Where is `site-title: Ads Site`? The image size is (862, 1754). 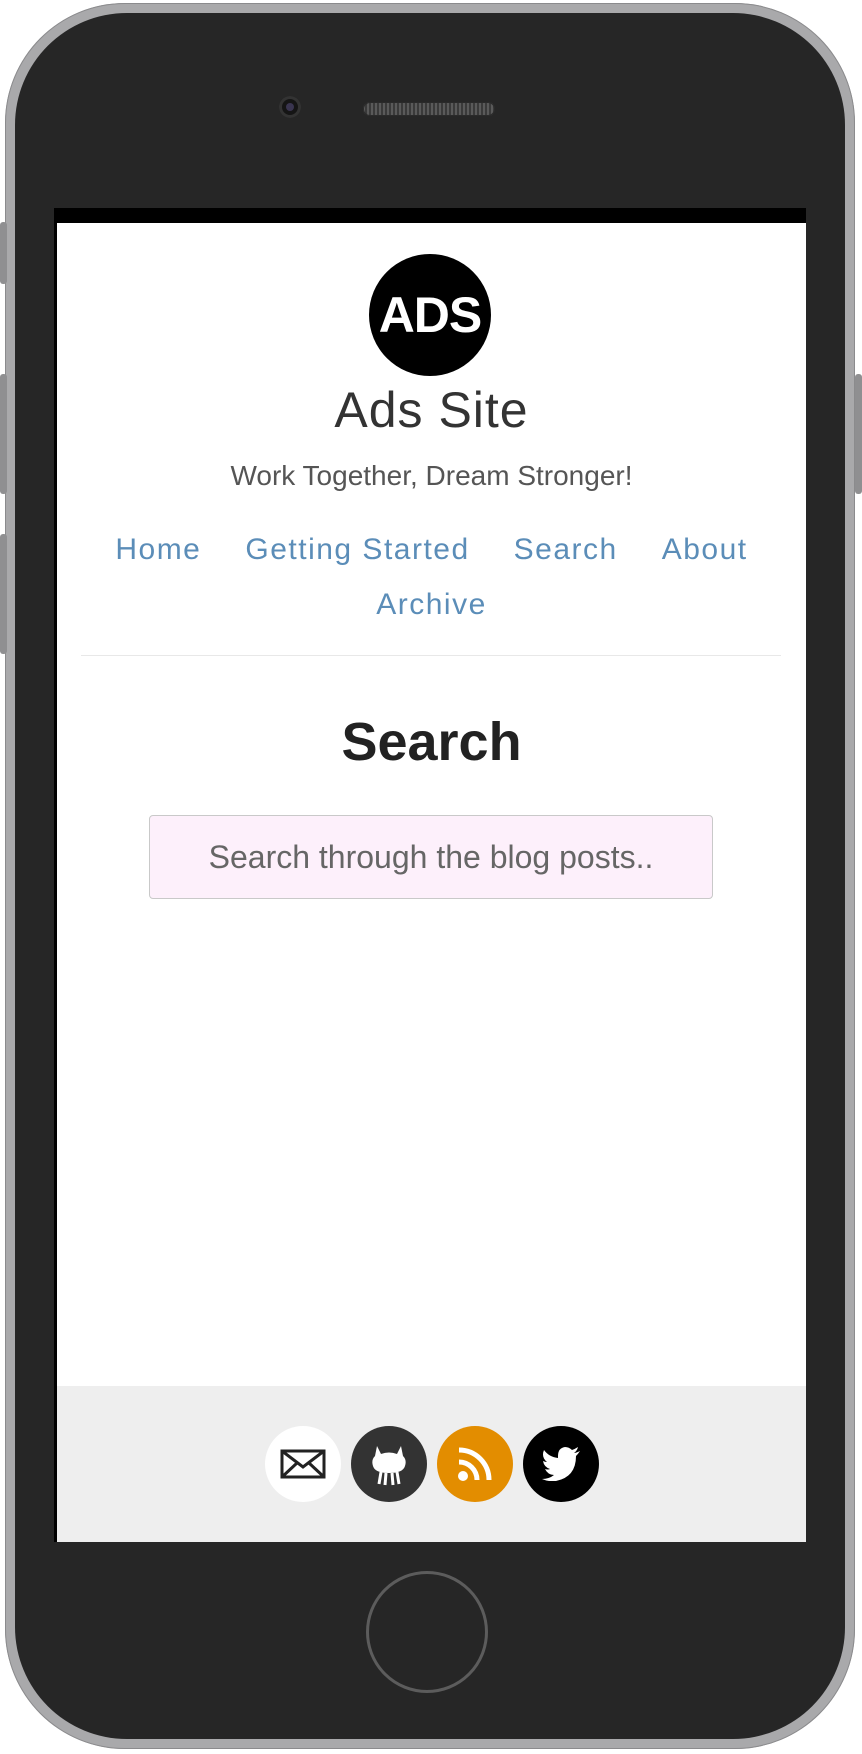
site-title: Ads Site is located at coordinates (431, 410).